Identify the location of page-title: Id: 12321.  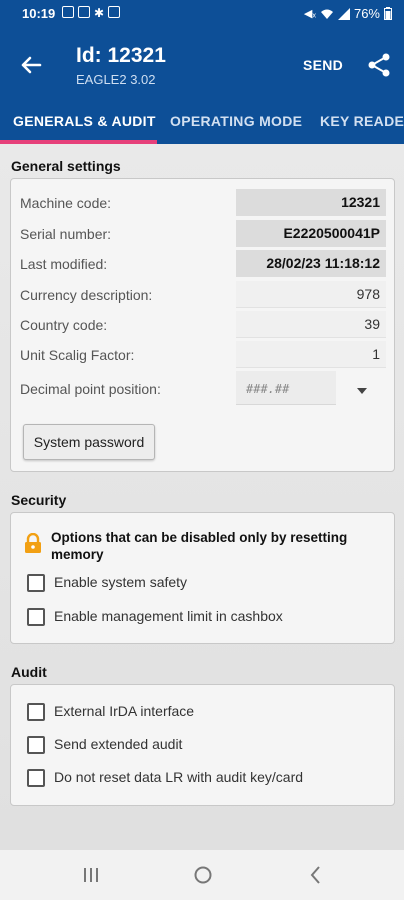
(121, 55).